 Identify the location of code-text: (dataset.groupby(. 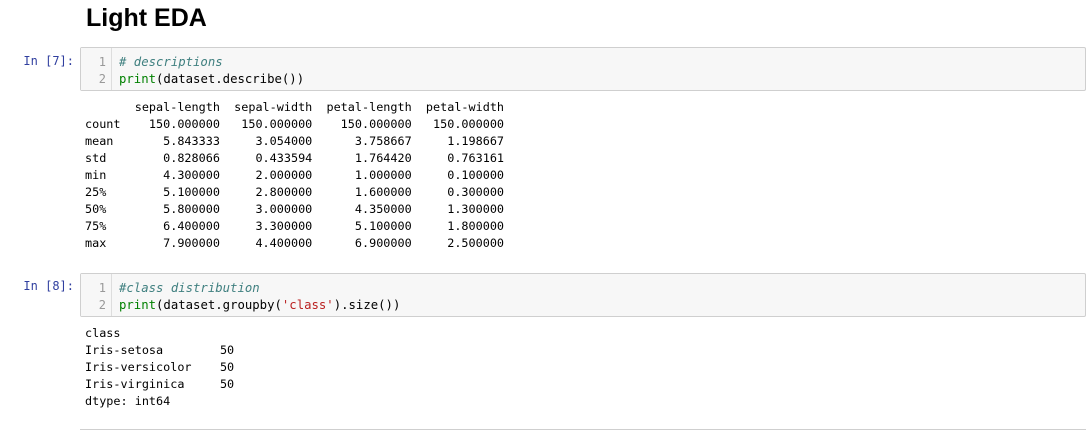
(219, 305).